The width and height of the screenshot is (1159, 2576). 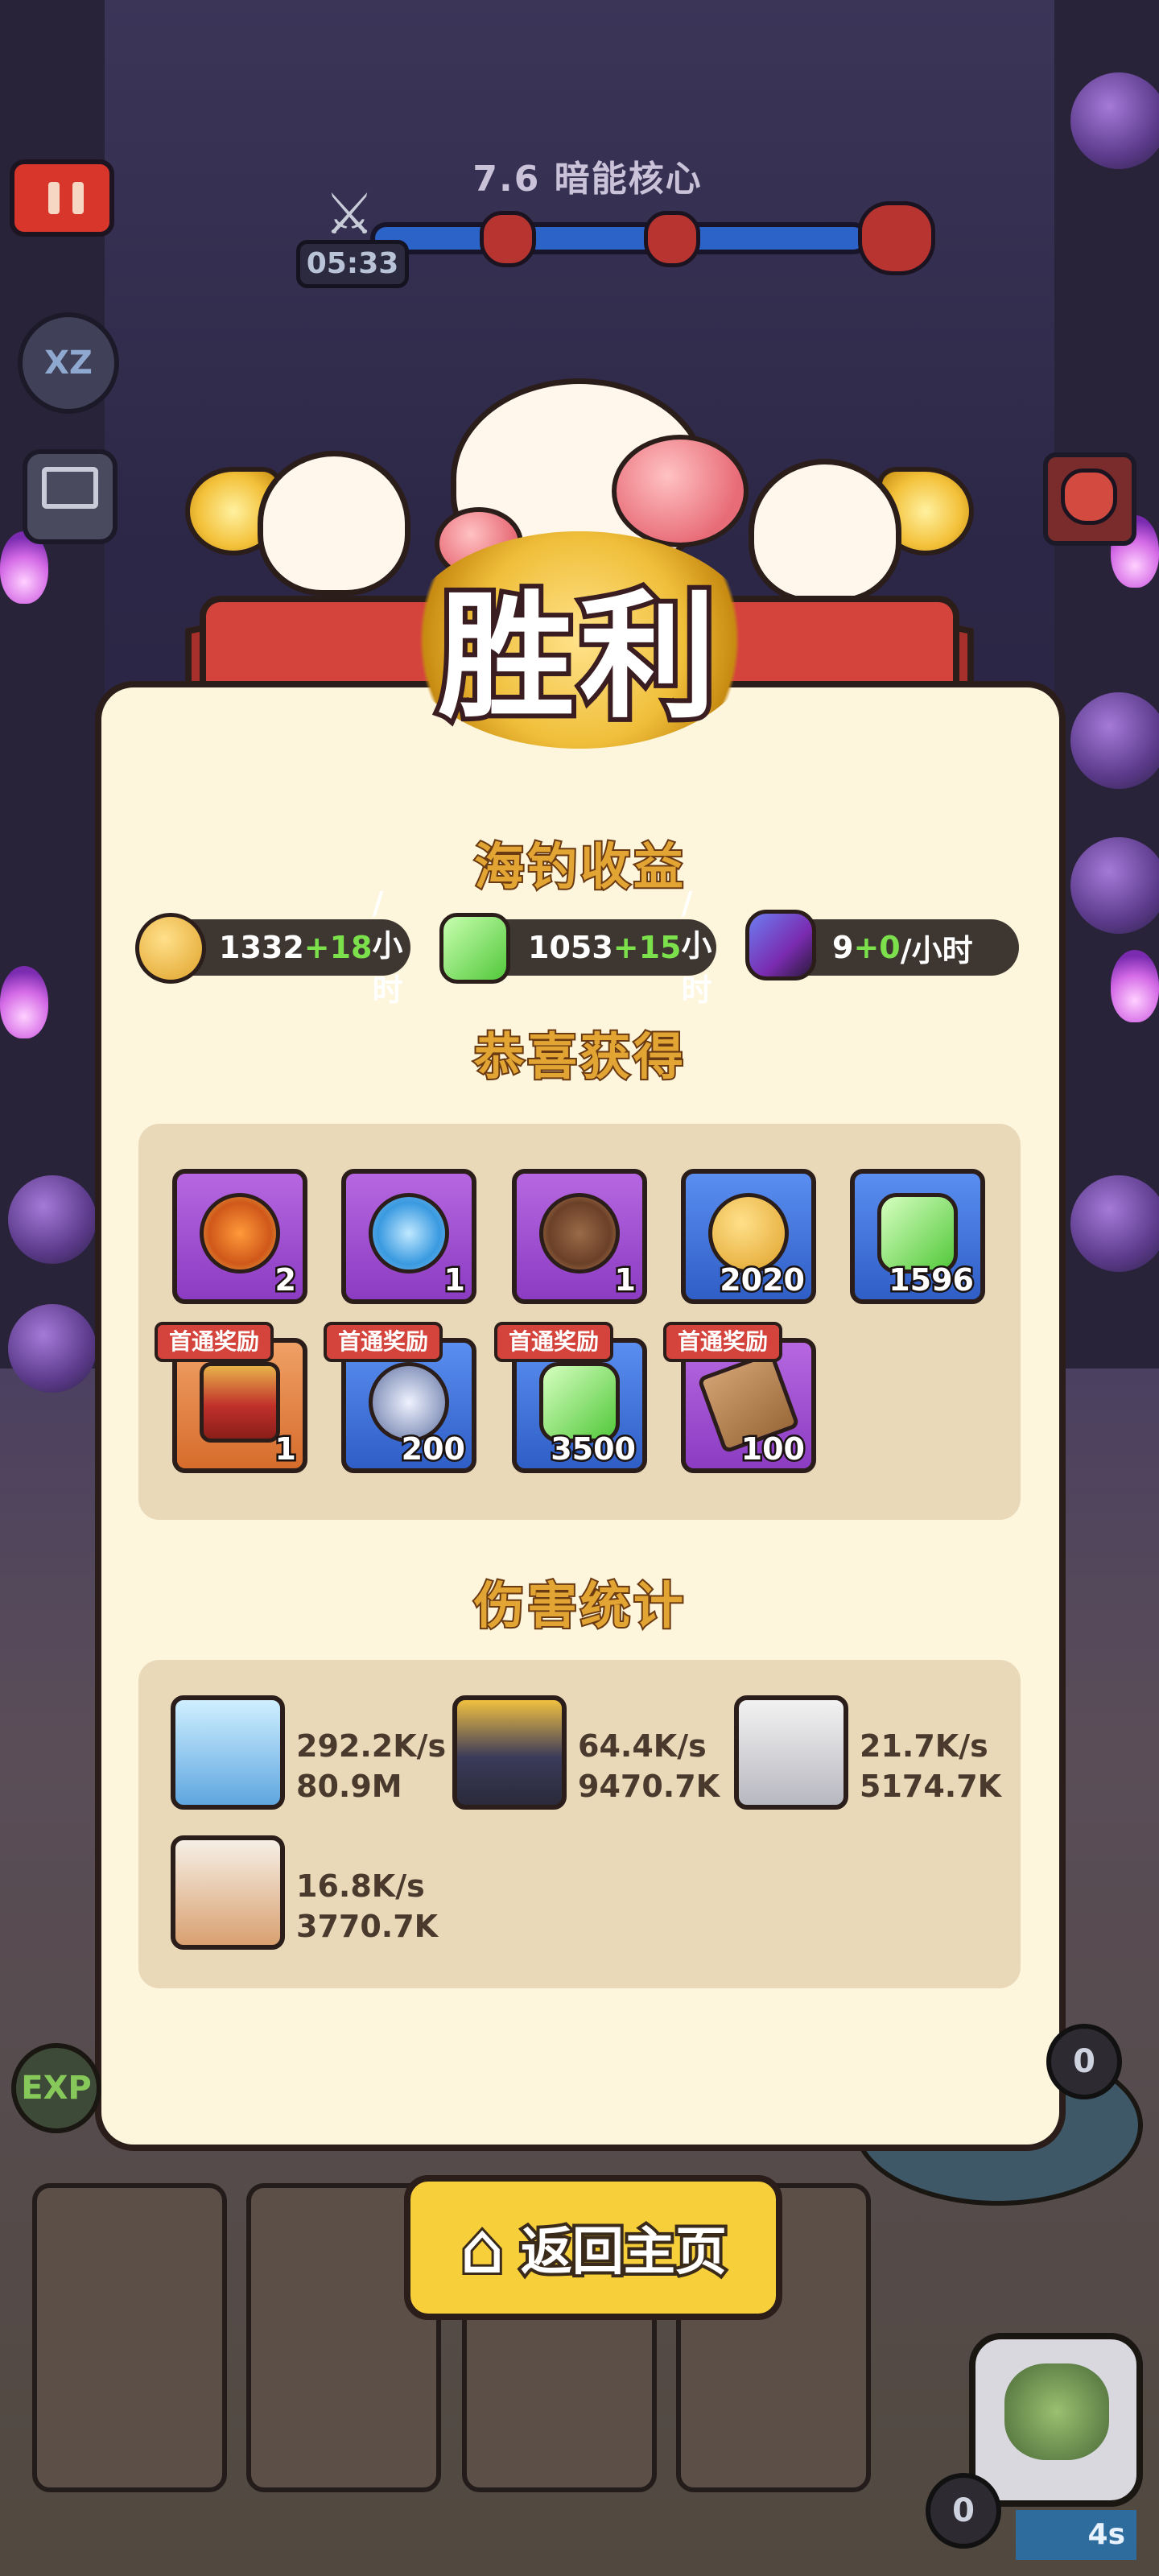 What do you see at coordinates (228, 1892) in the screenshot?
I see `calico-cat-avatar` at bounding box center [228, 1892].